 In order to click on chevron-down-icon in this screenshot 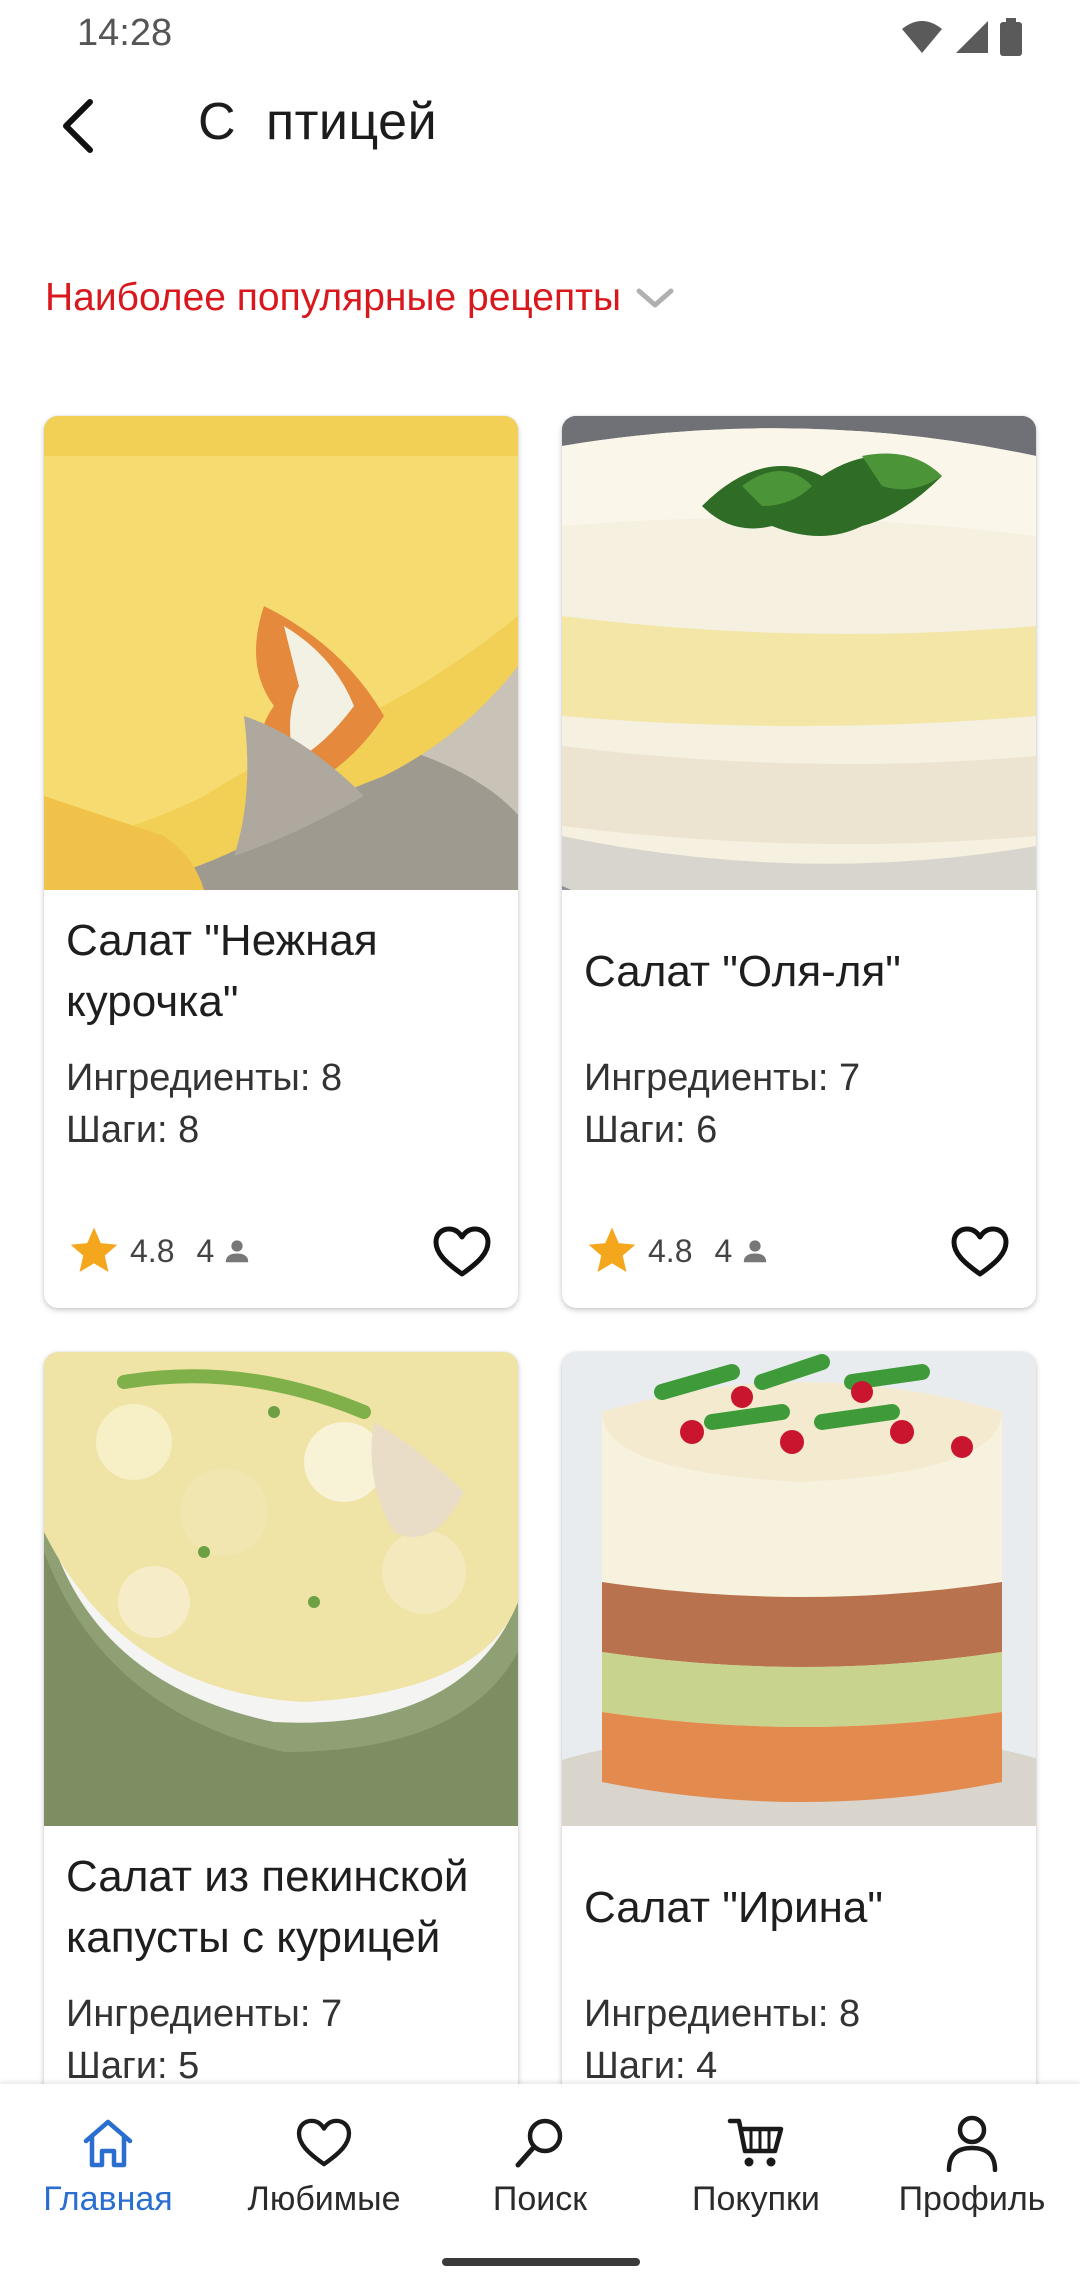, I will do `click(655, 298)`.